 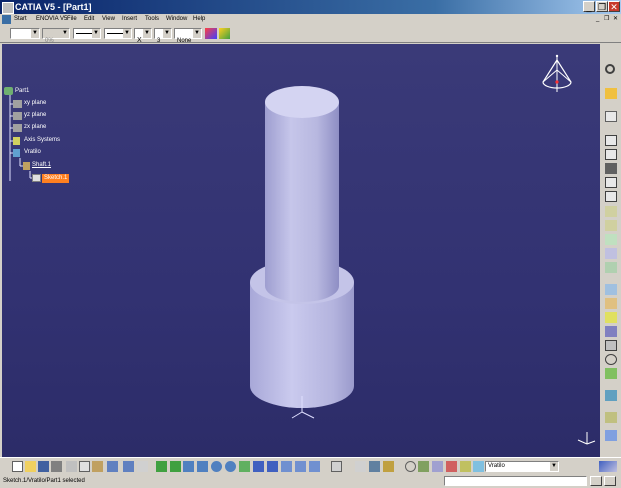 What do you see at coordinates (300, 466) in the screenshot?
I see `hide-show-icon` at bounding box center [300, 466].